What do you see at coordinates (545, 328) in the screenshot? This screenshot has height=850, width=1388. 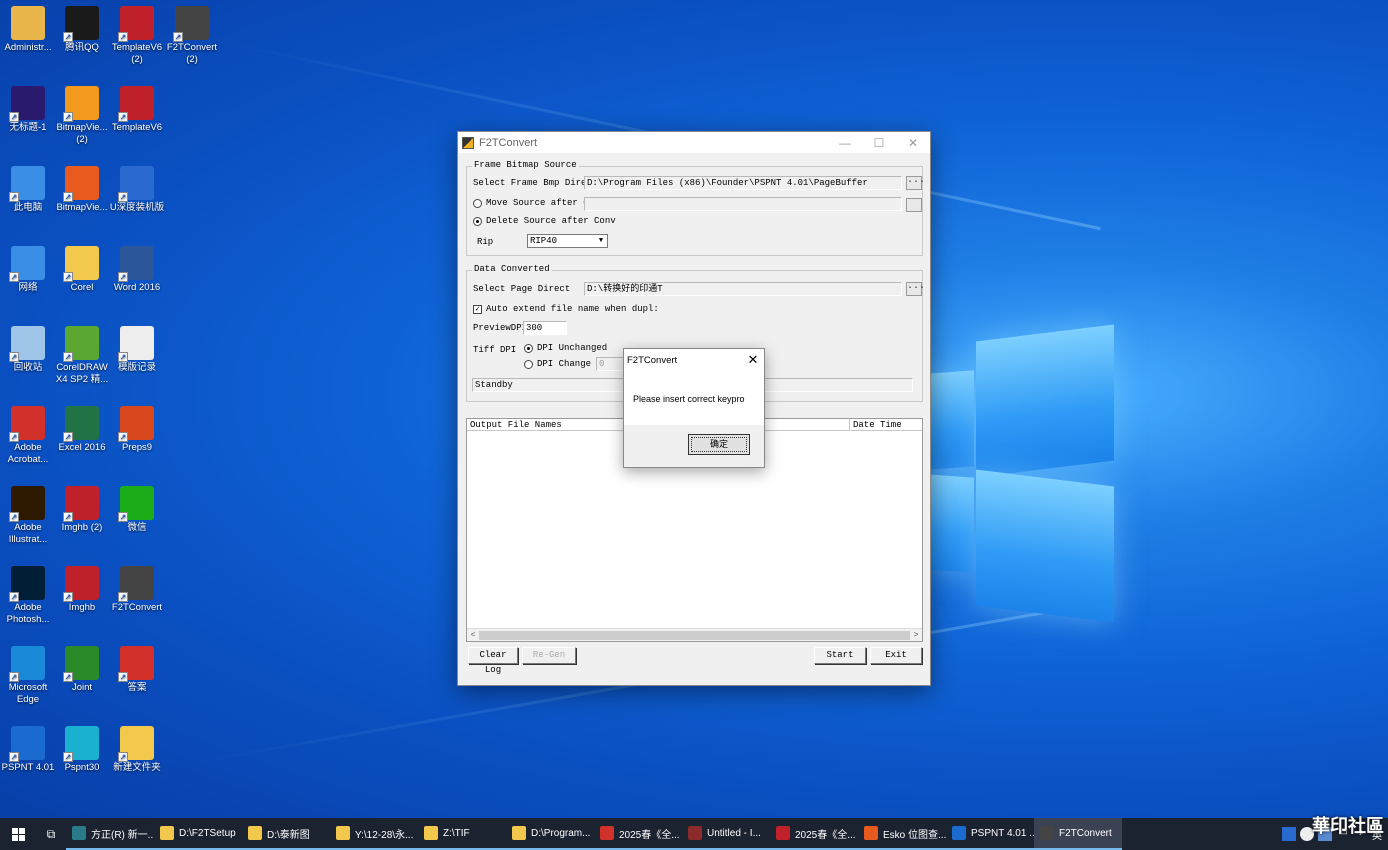 I see `preview-dpi-input: 300` at bounding box center [545, 328].